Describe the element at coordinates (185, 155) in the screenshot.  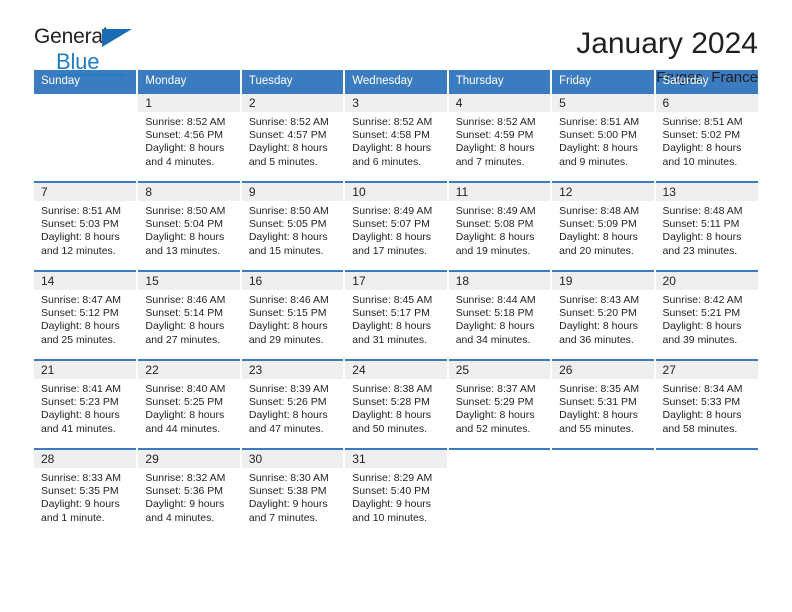
I see `daylight-text: Daylight: 8 hours and 4 minutes.` at that location.